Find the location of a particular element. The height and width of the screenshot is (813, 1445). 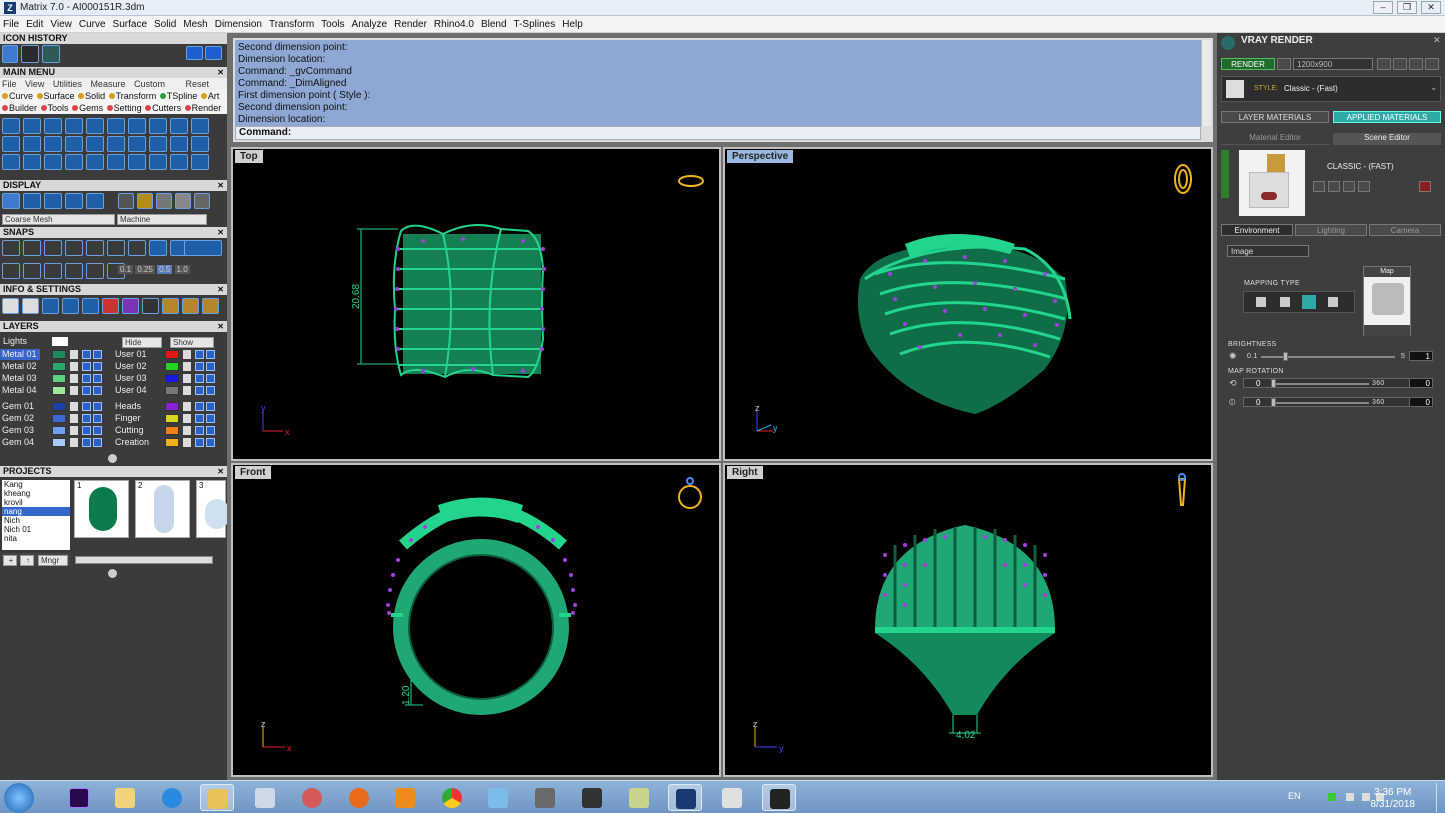

viewport-label-perspective: Perspective is located at coordinates (760, 156).